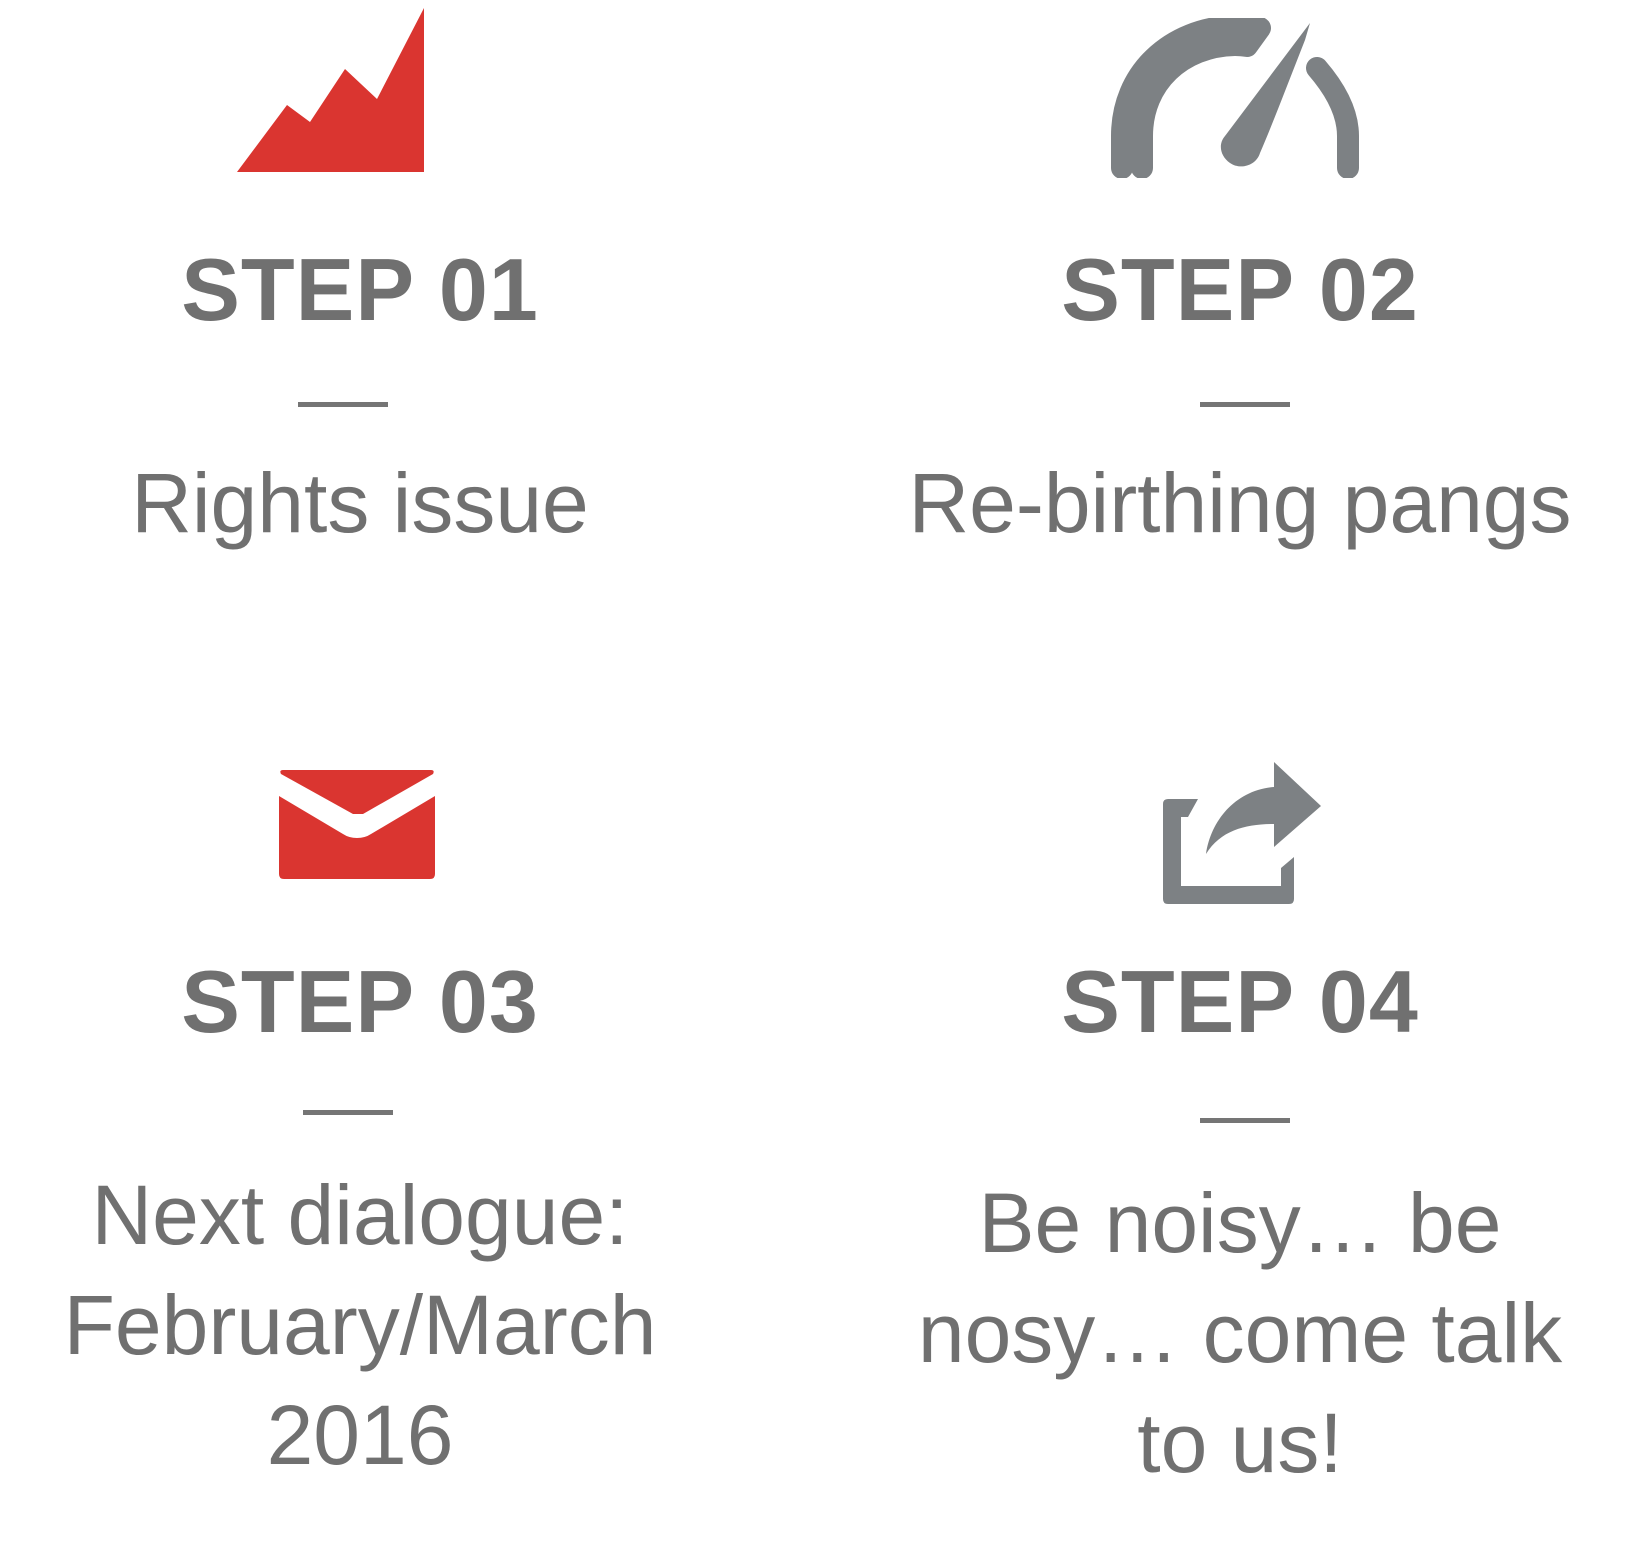  What do you see at coordinates (1240, 1001) in the screenshot?
I see `step-title: STEP 04` at bounding box center [1240, 1001].